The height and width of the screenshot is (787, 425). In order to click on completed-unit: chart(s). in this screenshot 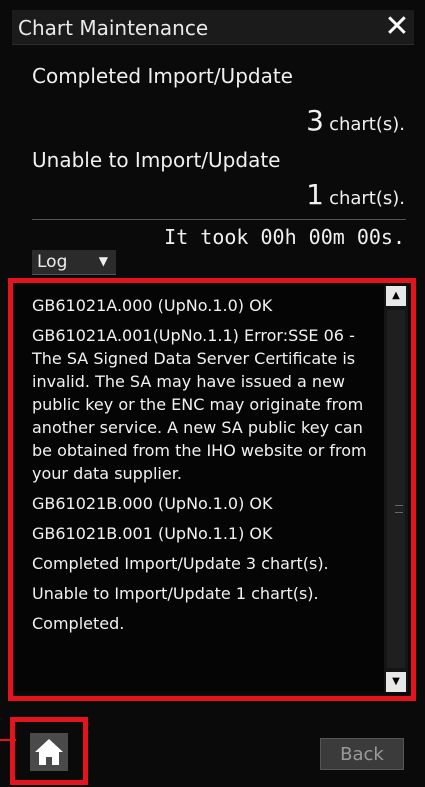, I will do `click(367, 124)`.